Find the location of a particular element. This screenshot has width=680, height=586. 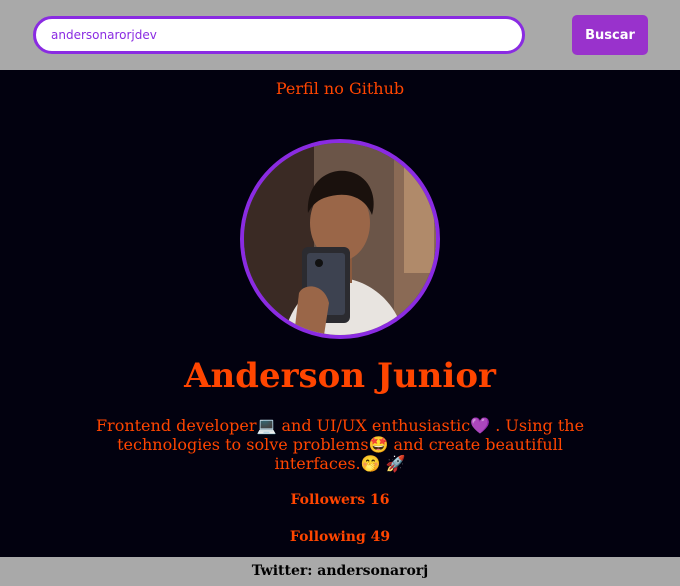

search-button: Buscar is located at coordinates (610, 35).